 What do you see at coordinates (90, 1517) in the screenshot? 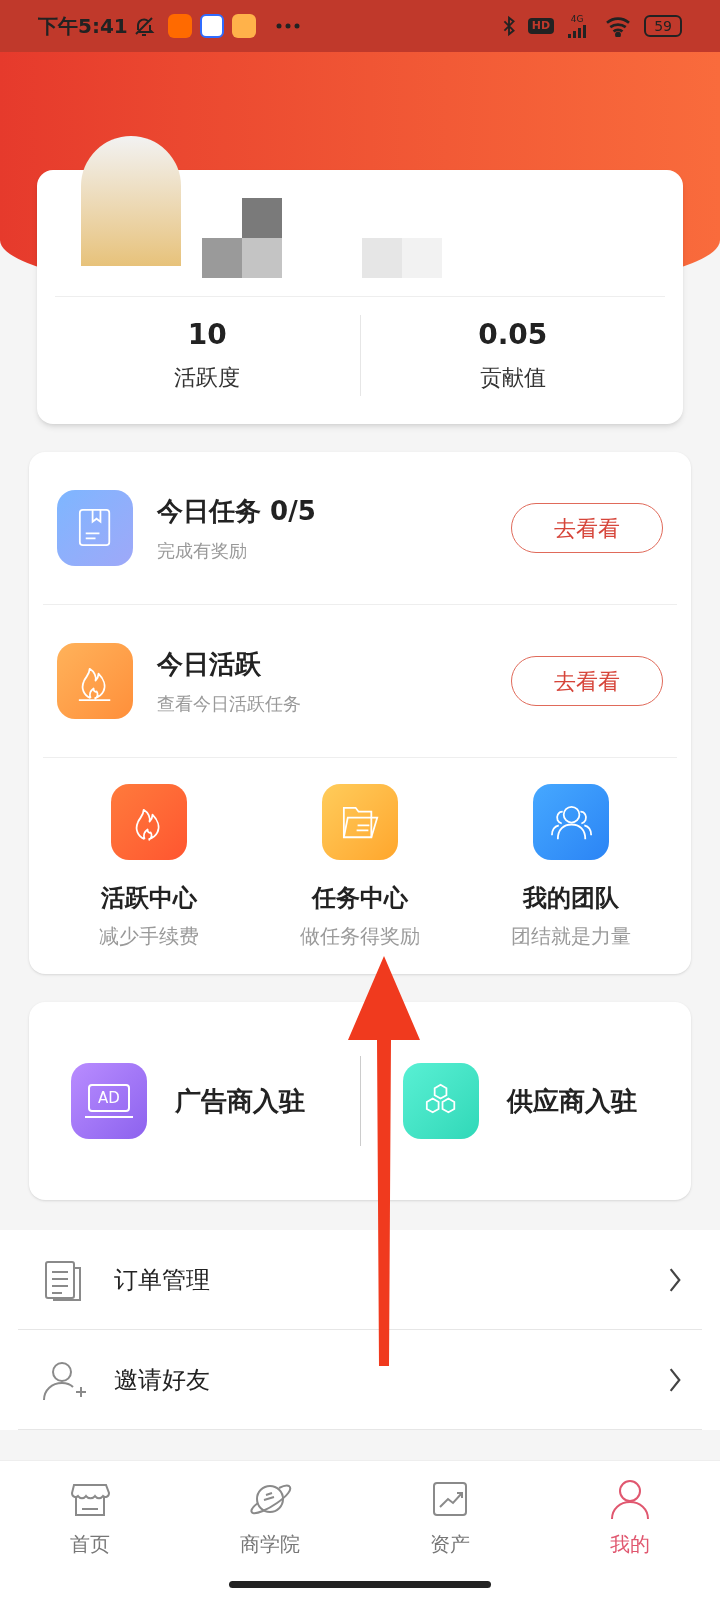
I see `nav-tab: 首页` at bounding box center [90, 1517].